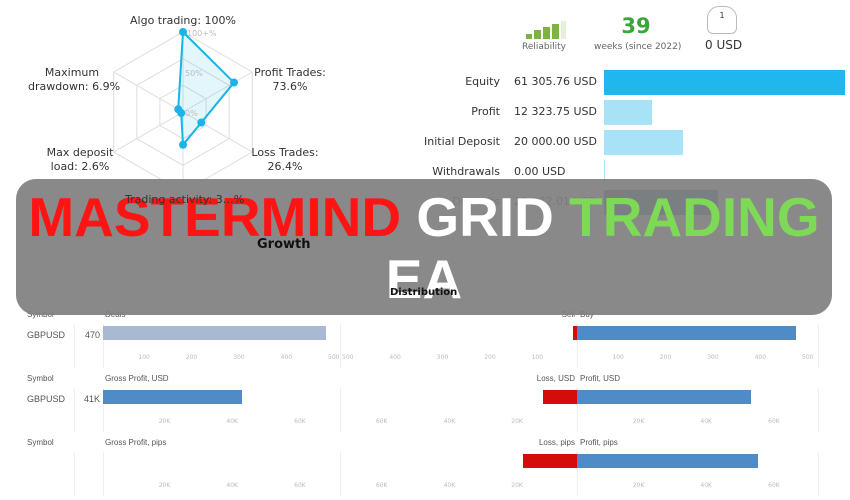 This screenshot has height=500, width=850. I want to click on stat-label: Profit, so click(485, 111).